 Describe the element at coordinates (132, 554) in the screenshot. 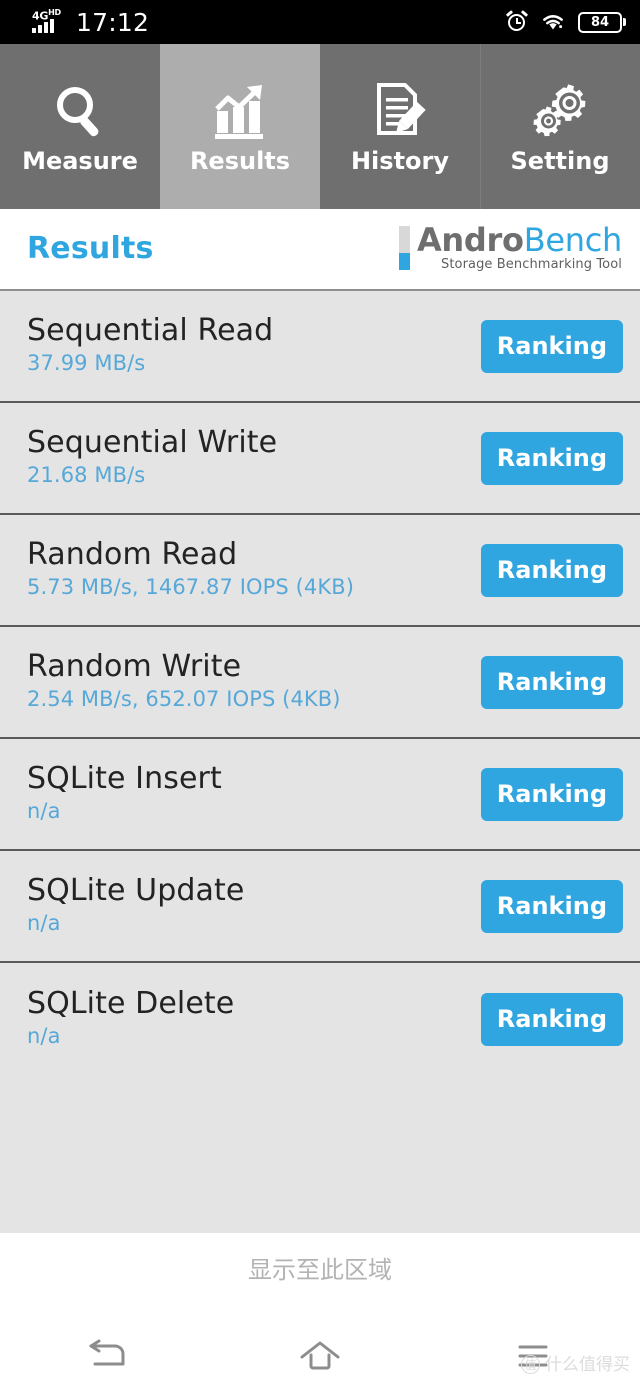

I see `result-name: Random Read` at that location.